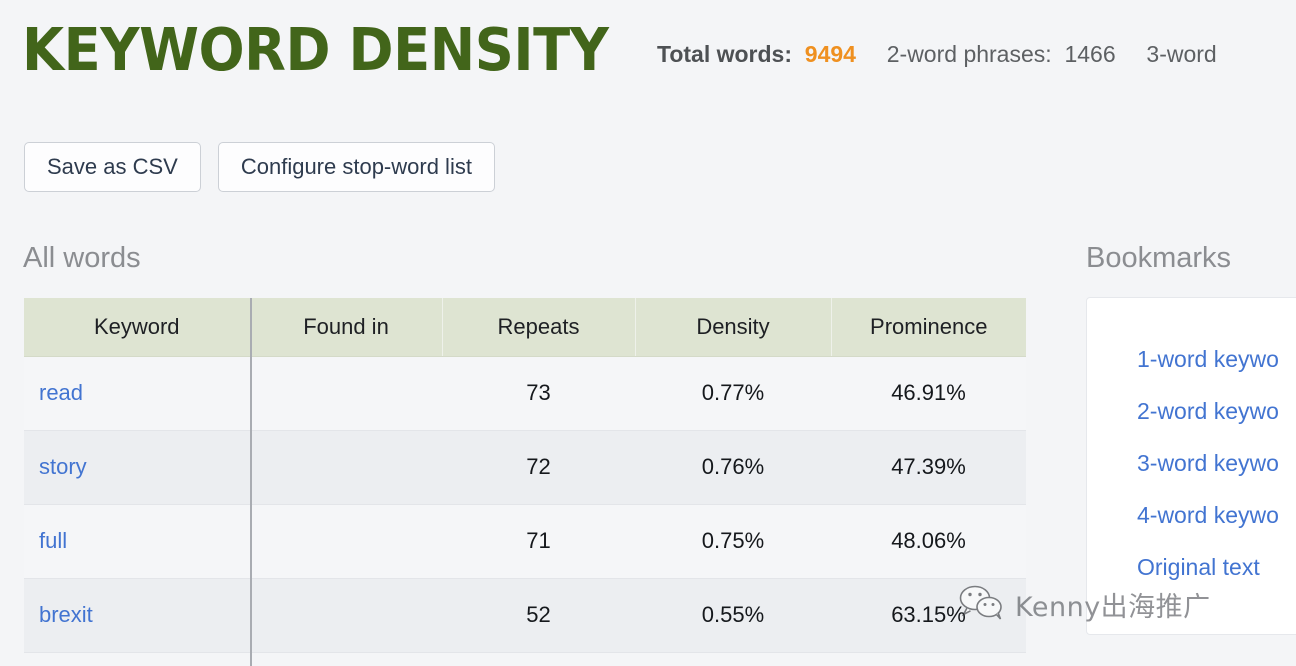  I want to click on table-row: read 73 0.77% 46.91%, so click(525, 393).